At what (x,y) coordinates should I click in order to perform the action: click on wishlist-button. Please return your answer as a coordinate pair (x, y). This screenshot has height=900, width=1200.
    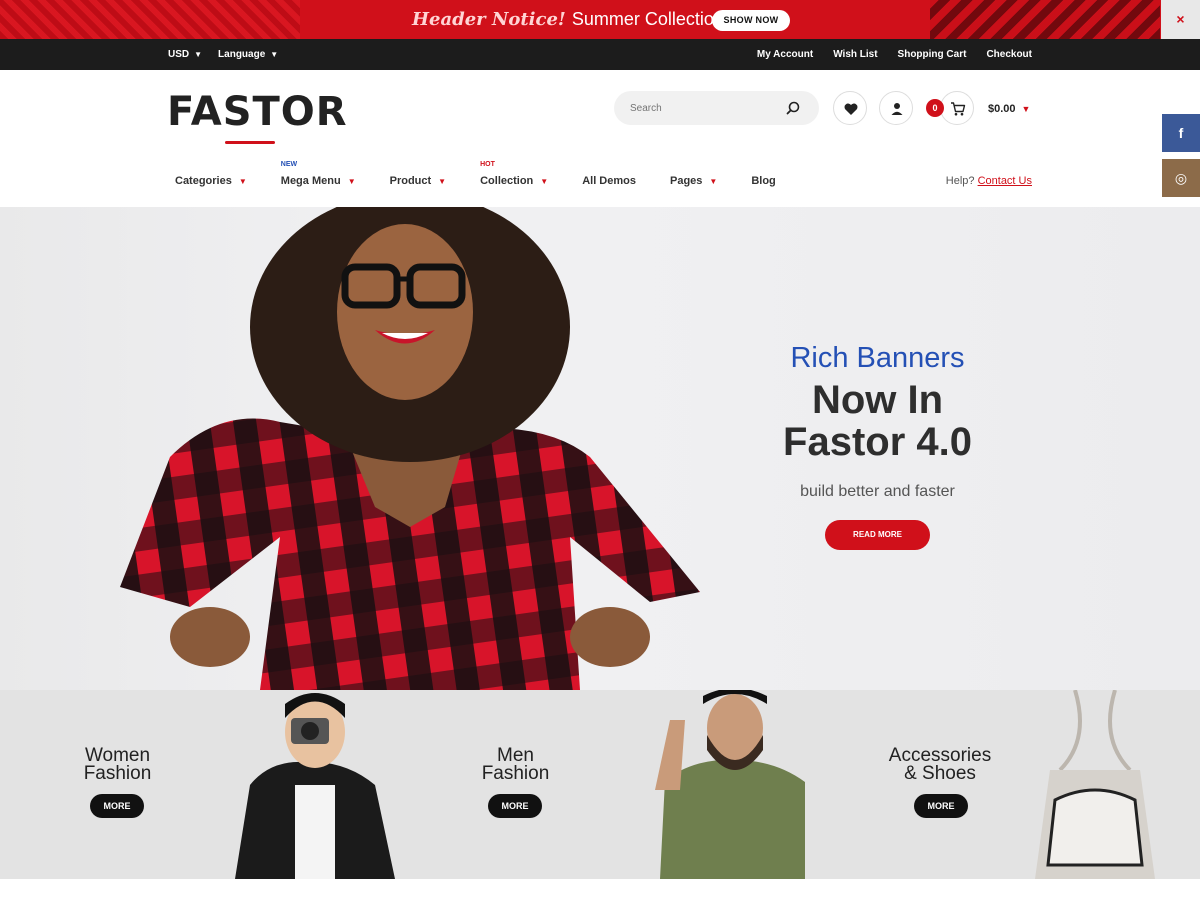
    Looking at the image, I should click on (850, 108).